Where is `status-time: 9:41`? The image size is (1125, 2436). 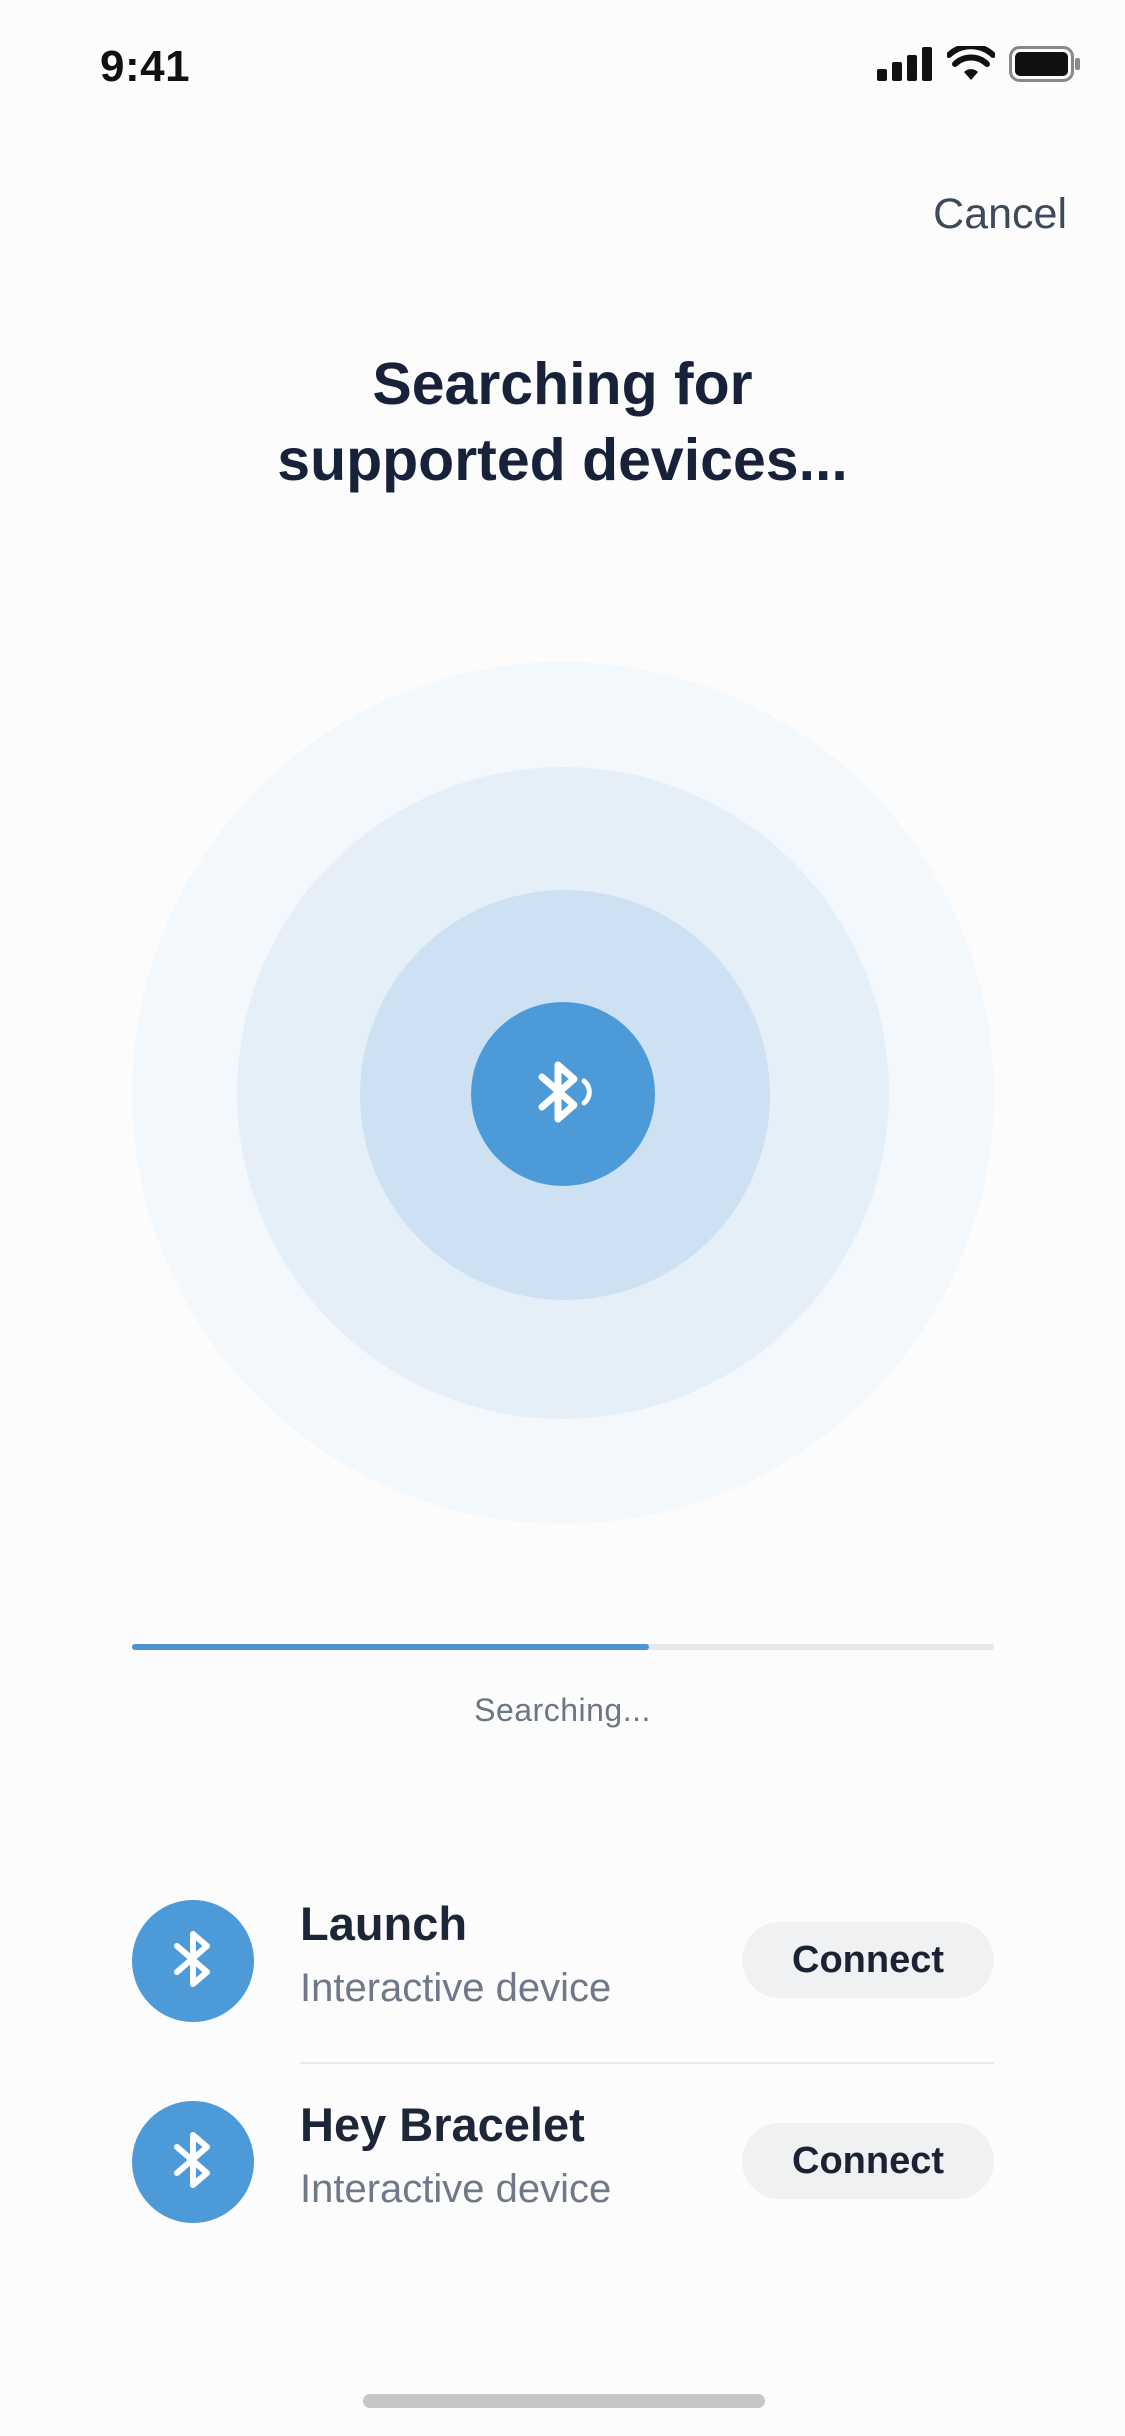
status-time: 9:41 is located at coordinates (145, 66).